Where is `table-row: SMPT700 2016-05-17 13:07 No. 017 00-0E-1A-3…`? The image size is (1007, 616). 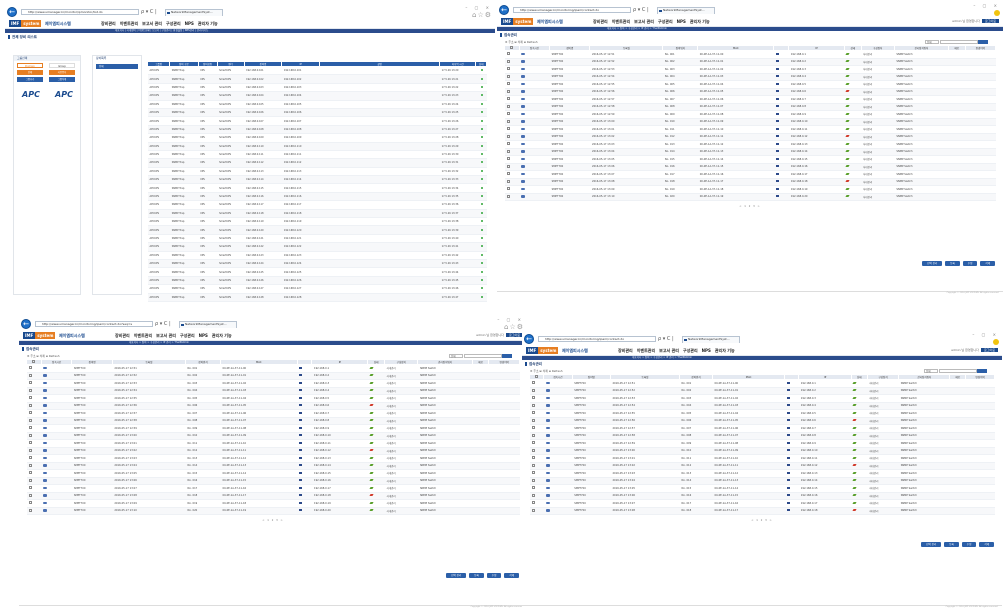 table-row: SMPT700 2016-05-17 13:07 No. 017 00-0E-1A-3… is located at coordinates (750, 174).